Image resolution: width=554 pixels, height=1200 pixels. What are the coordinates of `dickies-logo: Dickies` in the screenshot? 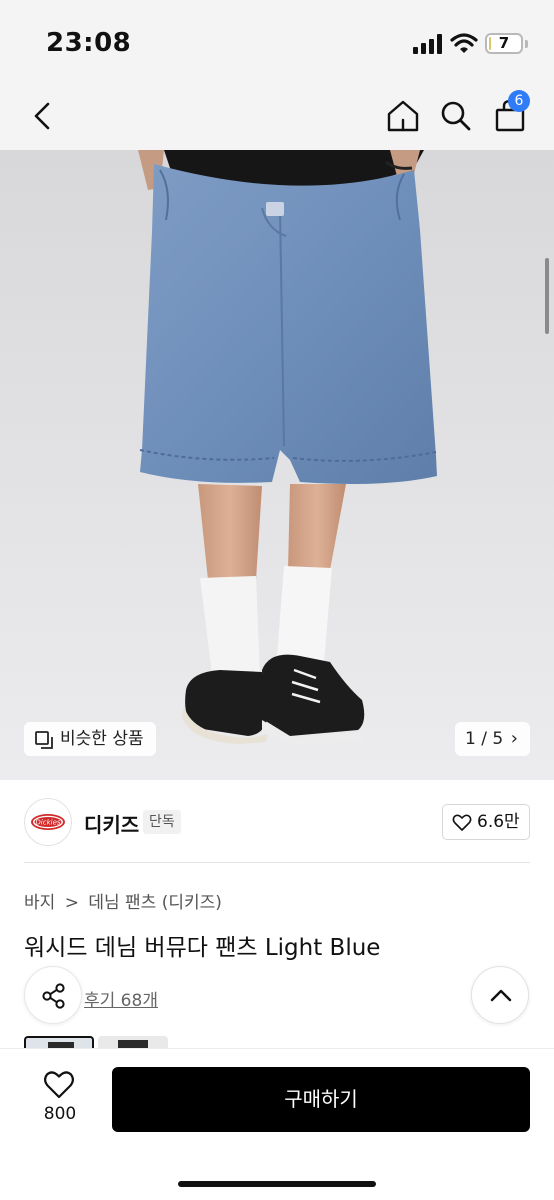 It's located at (48, 822).